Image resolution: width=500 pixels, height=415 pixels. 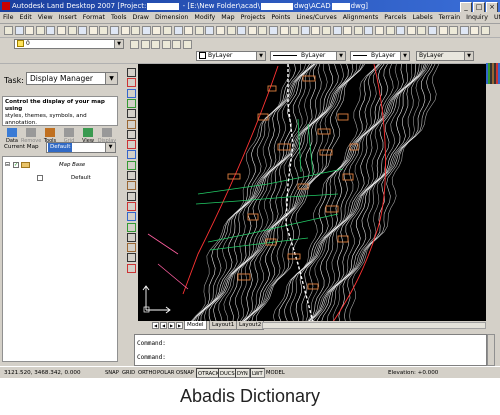 What do you see at coordinates (40, 178) in the screenshot?
I see `default-checkbox` at bounding box center [40, 178].